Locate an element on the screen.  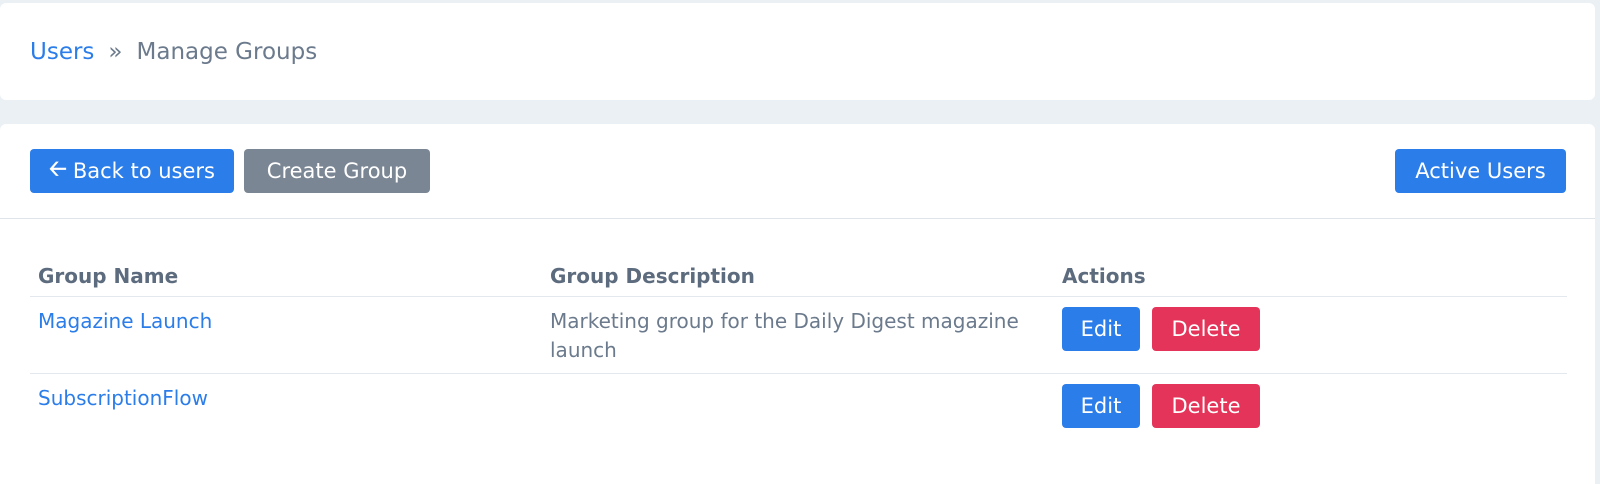
header-actions: Actions is located at coordinates (1310, 274).